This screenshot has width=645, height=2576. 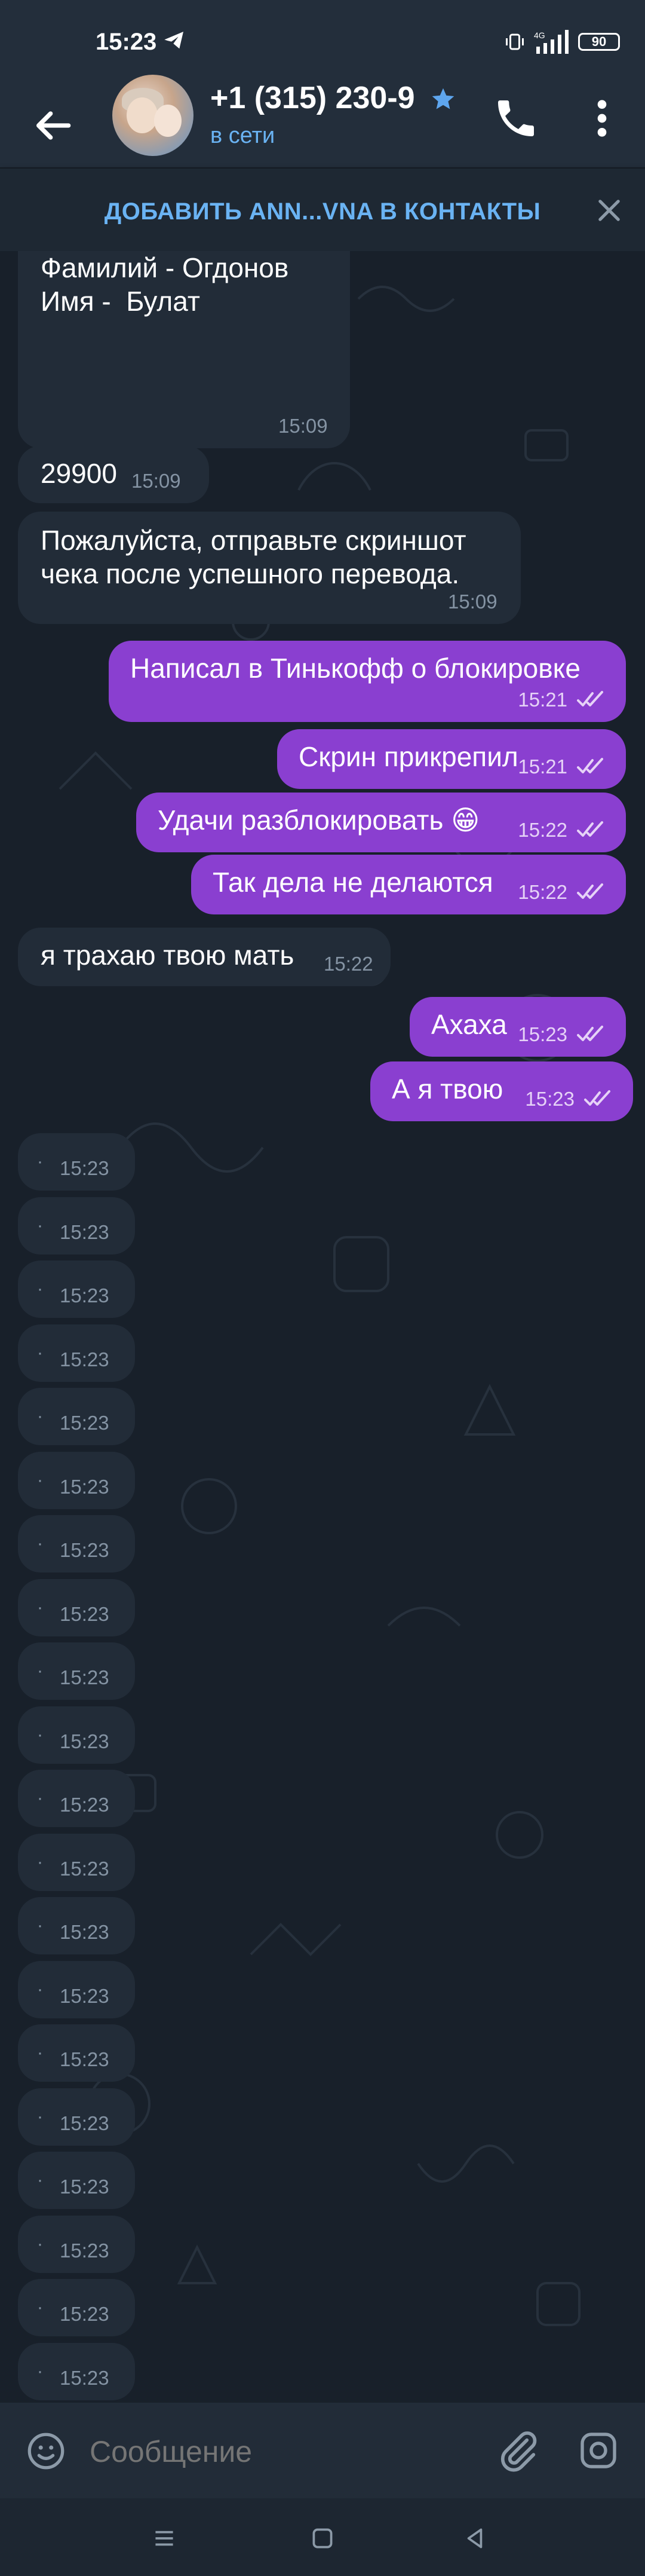 What do you see at coordinates (518, 1027) in the screenshot?
I see `outgoing-message: Ахаха 15:23` at bounding box center [518, 1027].